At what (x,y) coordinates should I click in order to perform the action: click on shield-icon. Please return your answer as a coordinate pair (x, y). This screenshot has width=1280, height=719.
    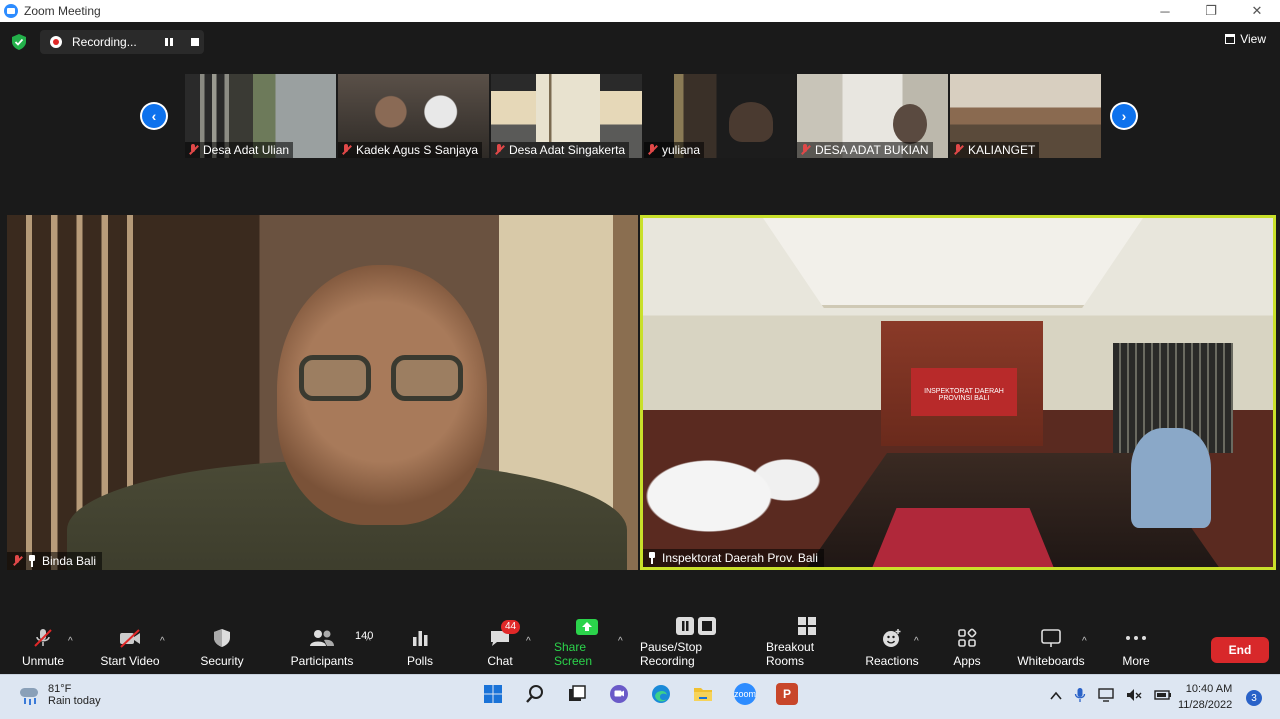
    Looking at the image, I should click on (222, 638).